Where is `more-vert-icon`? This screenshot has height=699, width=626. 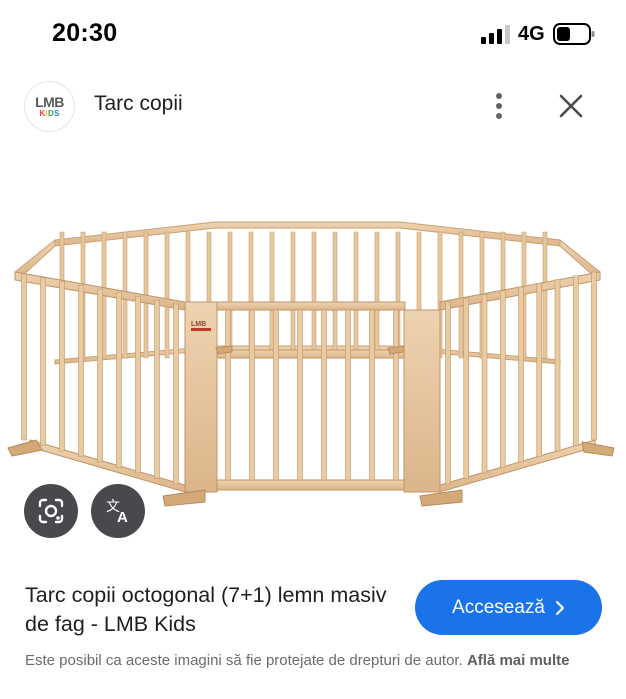 more-vert-icon is located at coordinates (499, 106).